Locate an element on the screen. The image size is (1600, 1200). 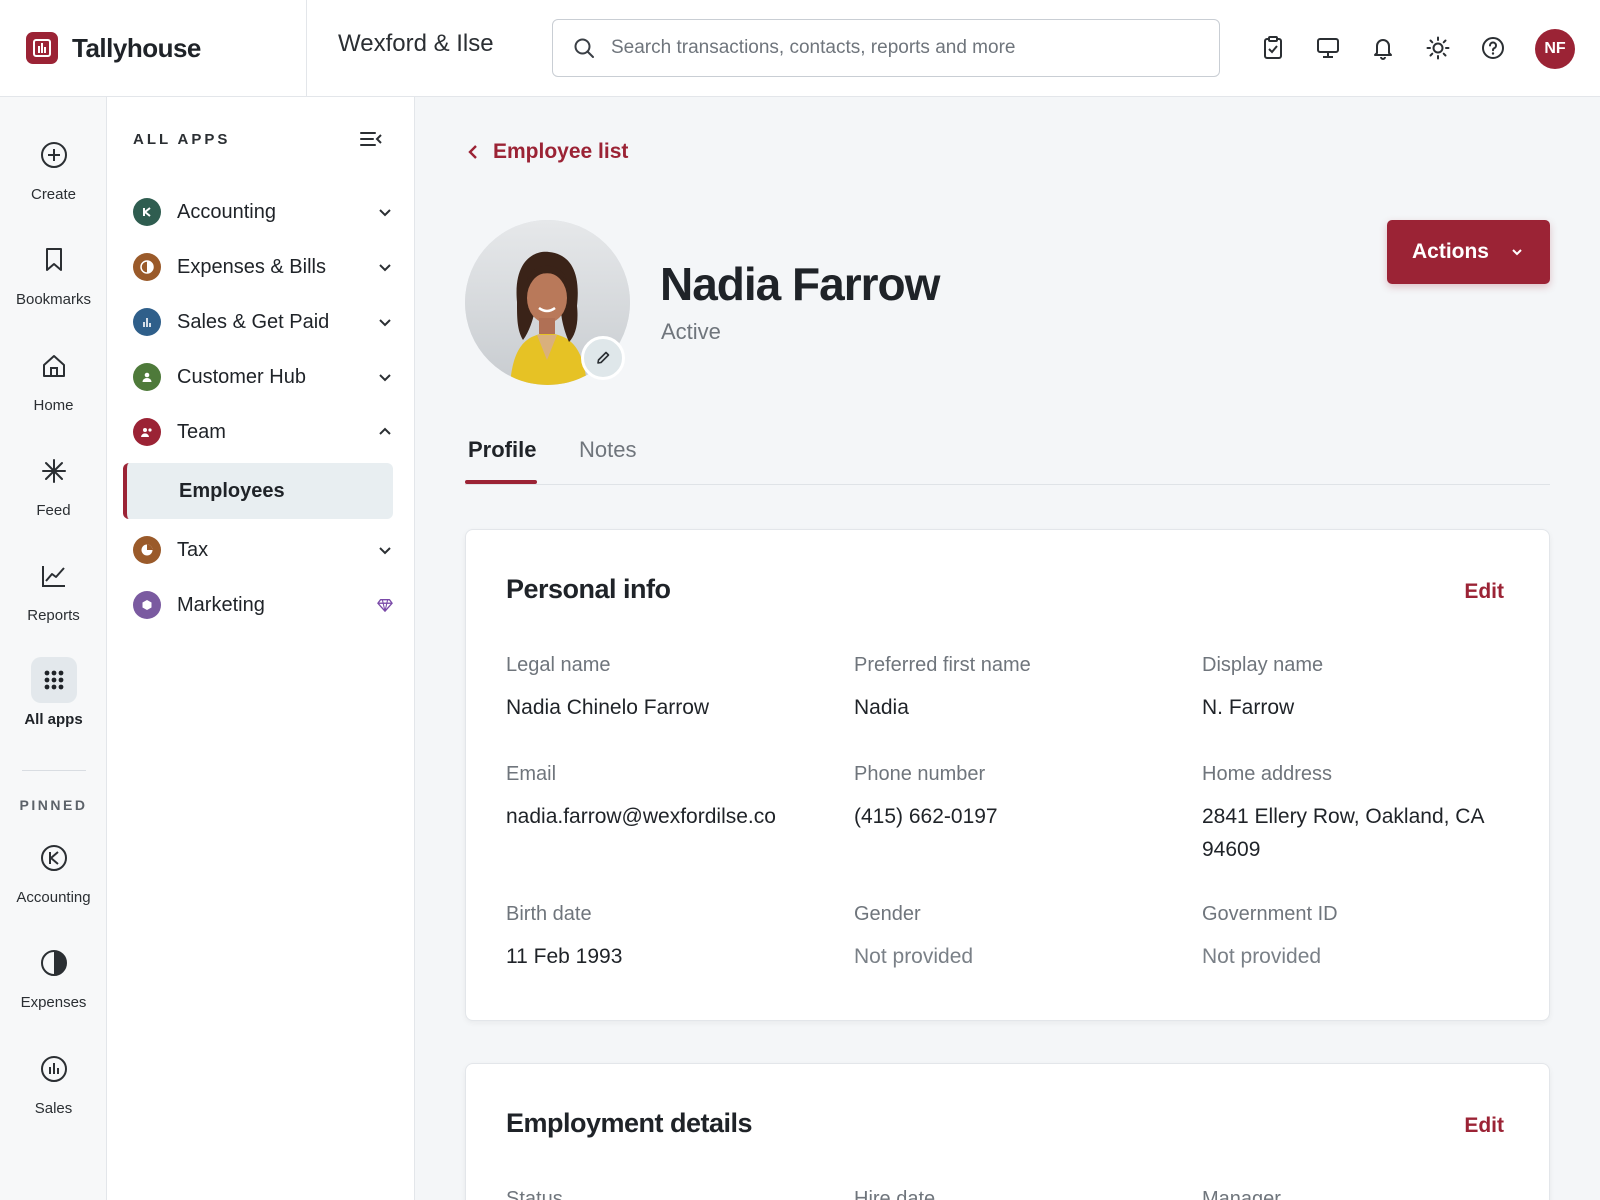
sun-icon is located at coordinates (1438, 48).